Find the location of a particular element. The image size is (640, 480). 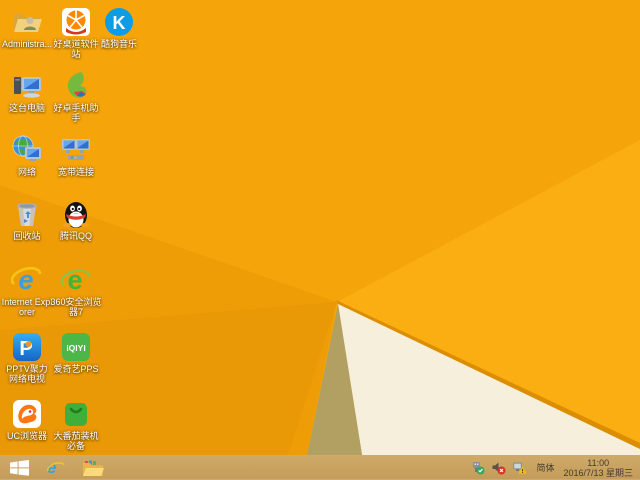

recycle-bin-icon is located at coordinates (27, 214).